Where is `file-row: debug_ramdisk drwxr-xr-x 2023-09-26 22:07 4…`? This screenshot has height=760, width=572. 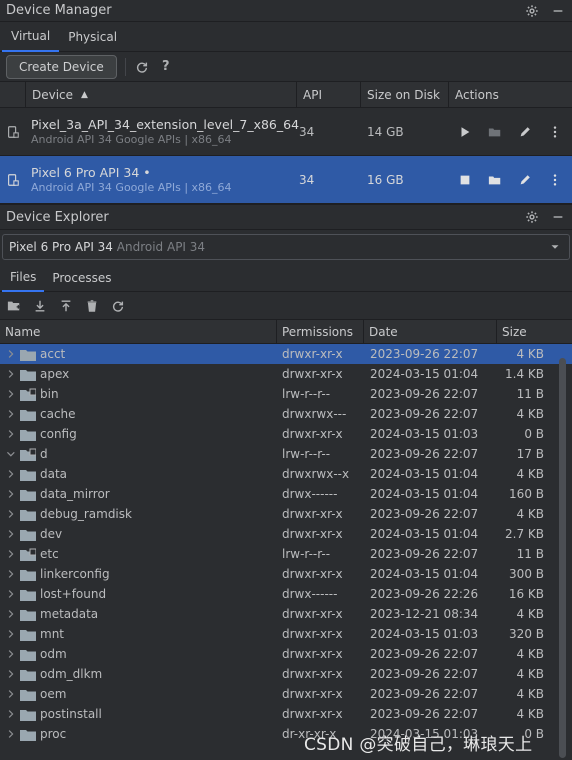 file-row: debug_ramdisk drwxr-xr-x 2023-09-26 22:07 4… is located at coordinates (286, 514).